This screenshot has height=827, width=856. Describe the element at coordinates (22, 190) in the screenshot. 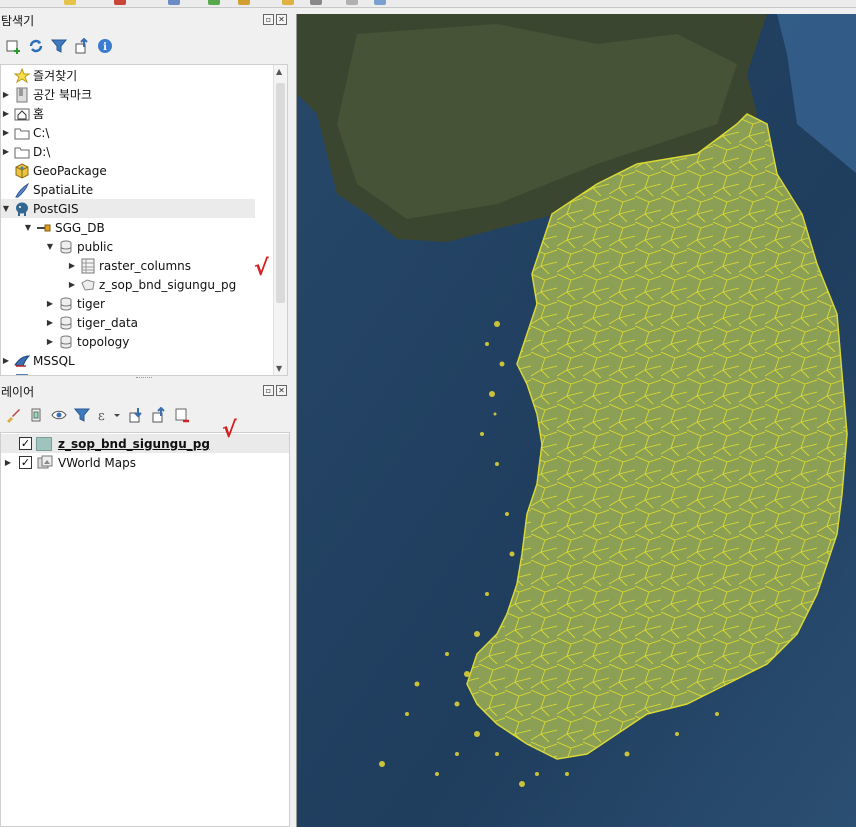

I see `spatialite-icon` at that location.